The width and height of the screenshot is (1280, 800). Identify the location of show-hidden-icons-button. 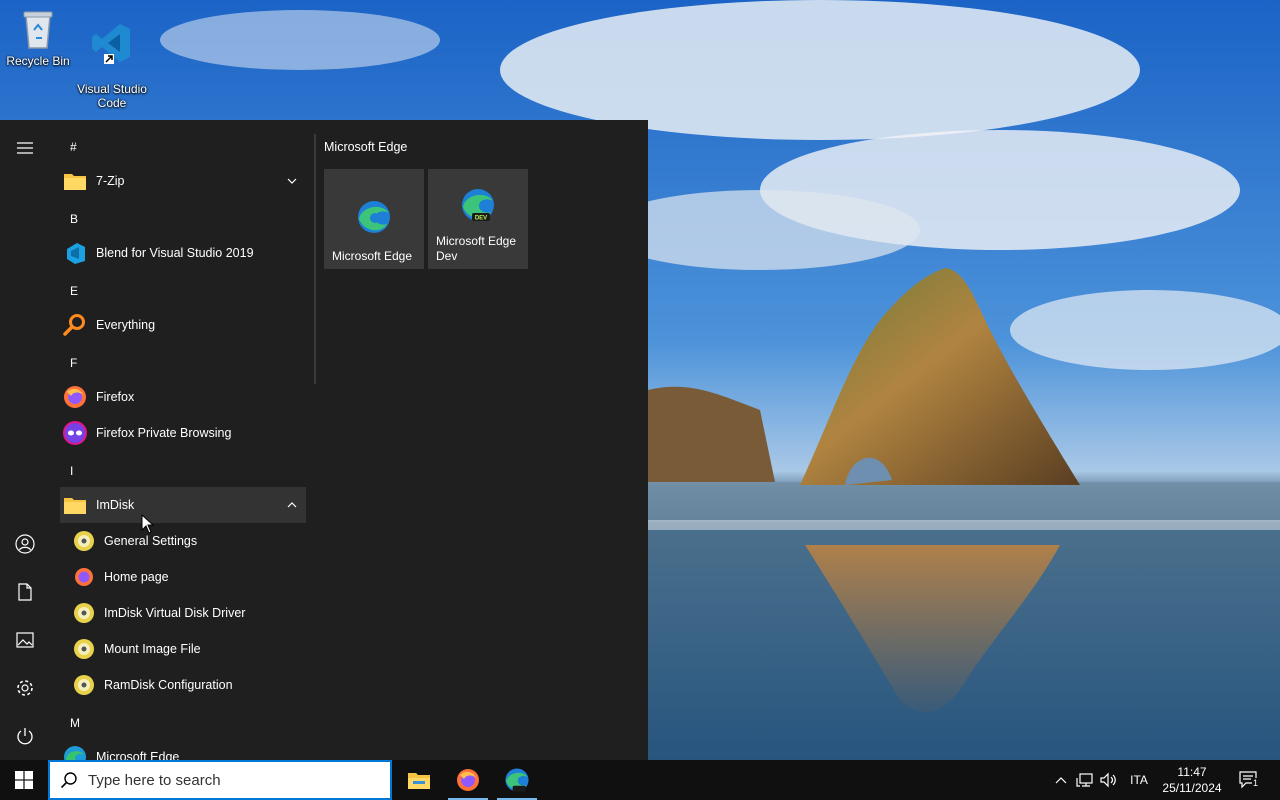
(1061, 780).